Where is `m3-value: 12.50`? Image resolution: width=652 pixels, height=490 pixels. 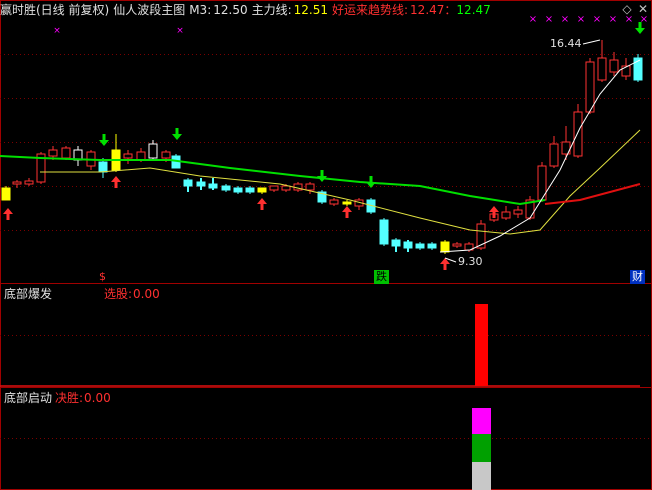 m3-value: 12.50 is located at coordinates (230, 10).